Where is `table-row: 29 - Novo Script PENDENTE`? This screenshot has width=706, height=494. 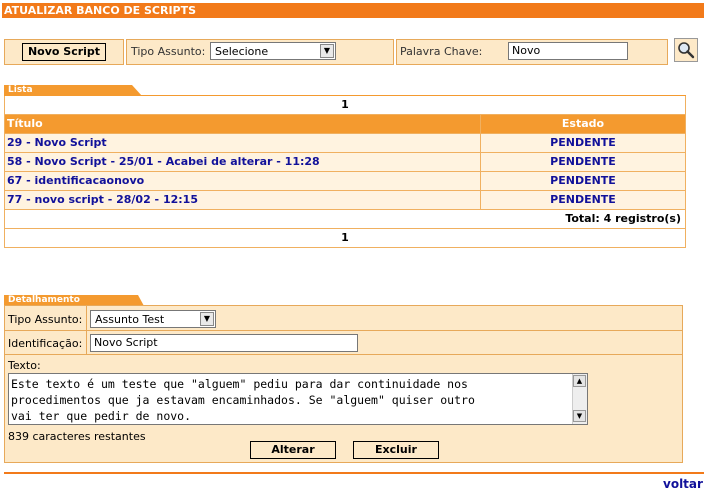
table-row: 29 - Novo Script PENDENTE is located at coordinates (345, 143).